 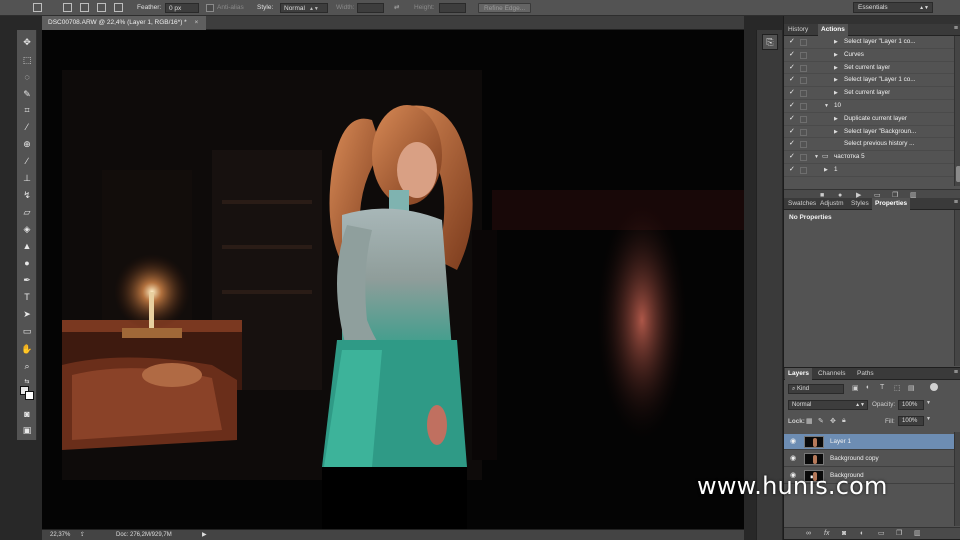 What do you see at coordinates (911, 405) in the screenshot?
I see `opacity-input: 100%` at bounding box center [911, 405].